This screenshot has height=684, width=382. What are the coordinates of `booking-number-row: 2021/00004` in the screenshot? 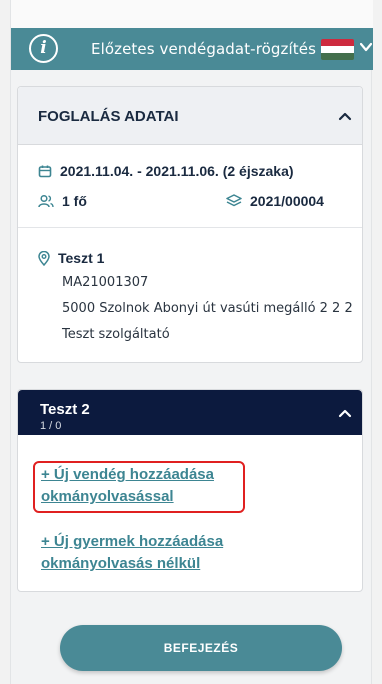 It's located at (275, 201).